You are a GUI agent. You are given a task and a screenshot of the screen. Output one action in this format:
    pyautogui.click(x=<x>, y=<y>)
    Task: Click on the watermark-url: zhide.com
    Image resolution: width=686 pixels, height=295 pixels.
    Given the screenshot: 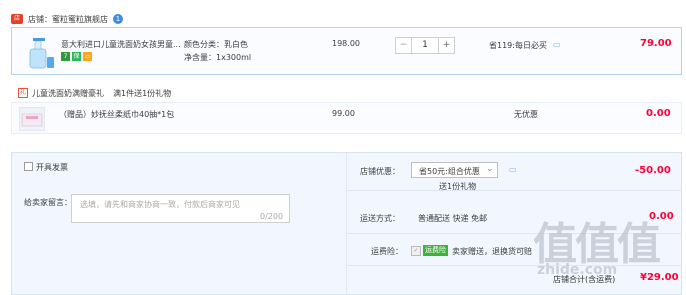 What is the action you would take?
    pyautogui.click(x=577, y=270)
    